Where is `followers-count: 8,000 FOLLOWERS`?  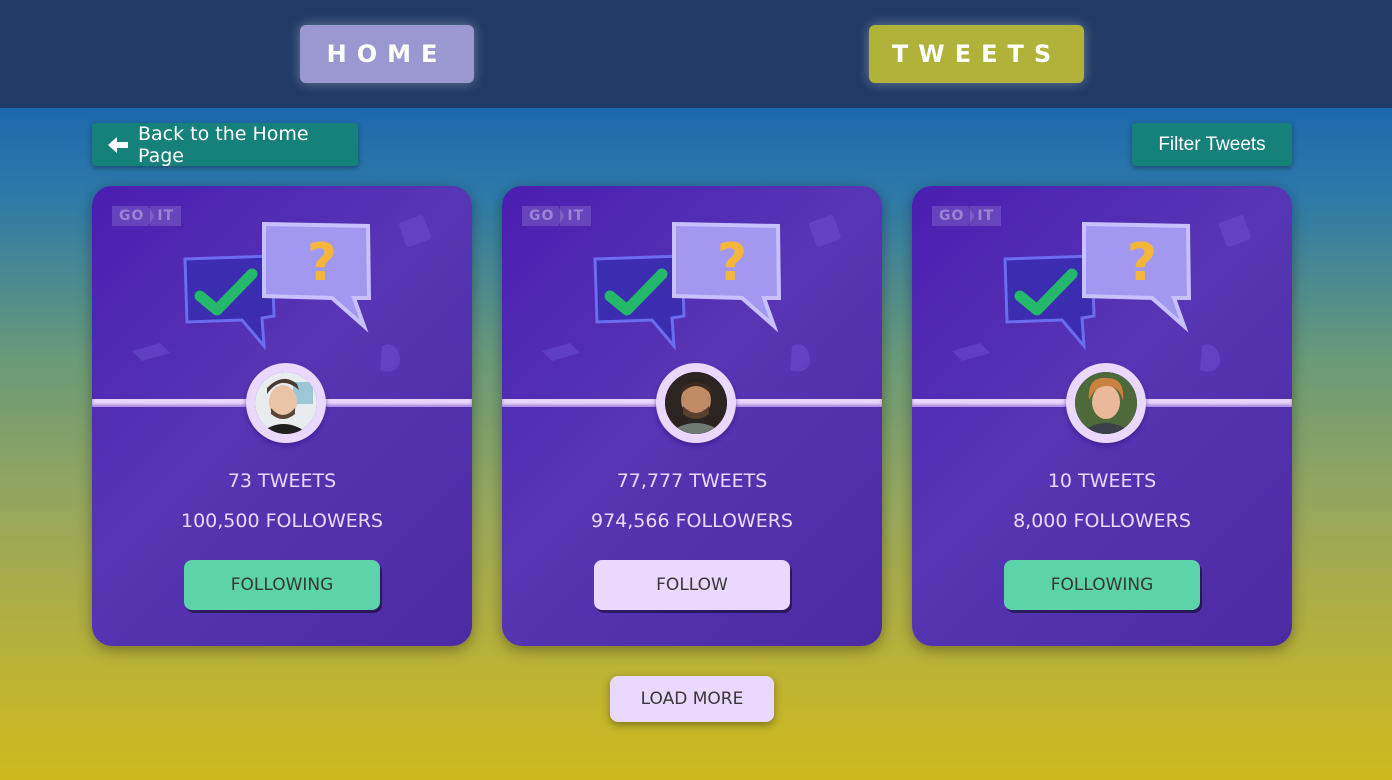
followers-count: 8,000 FOLLOWERS is located at coordinates (1102, 521).